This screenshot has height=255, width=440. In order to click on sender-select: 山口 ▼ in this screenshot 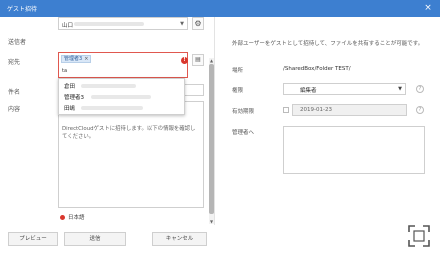, I will do `click(123, 23)`.